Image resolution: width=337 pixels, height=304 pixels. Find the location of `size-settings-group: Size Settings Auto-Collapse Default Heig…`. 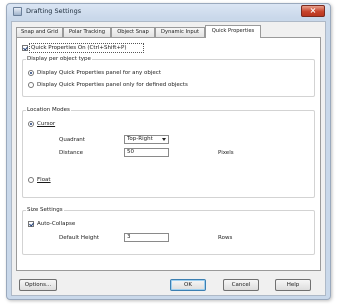

size-settings-group: Size Settings Auto-Collapse Default Heig… is located at coordinates (168, 231).